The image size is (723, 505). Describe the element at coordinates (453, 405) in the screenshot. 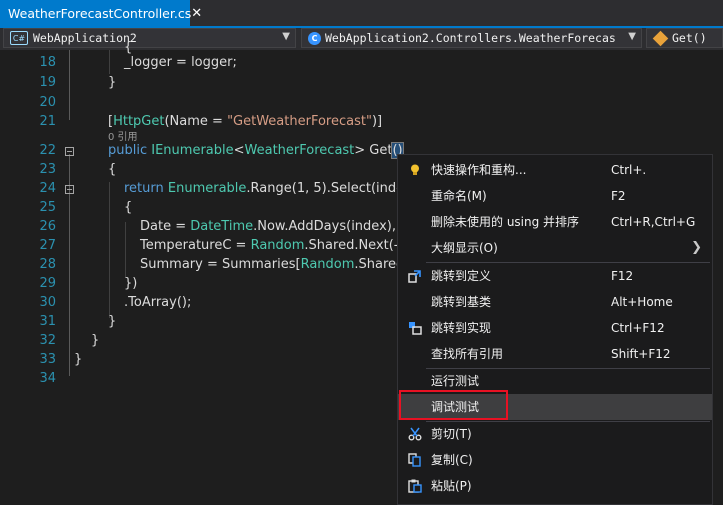

I see `highlight-box` at that location.